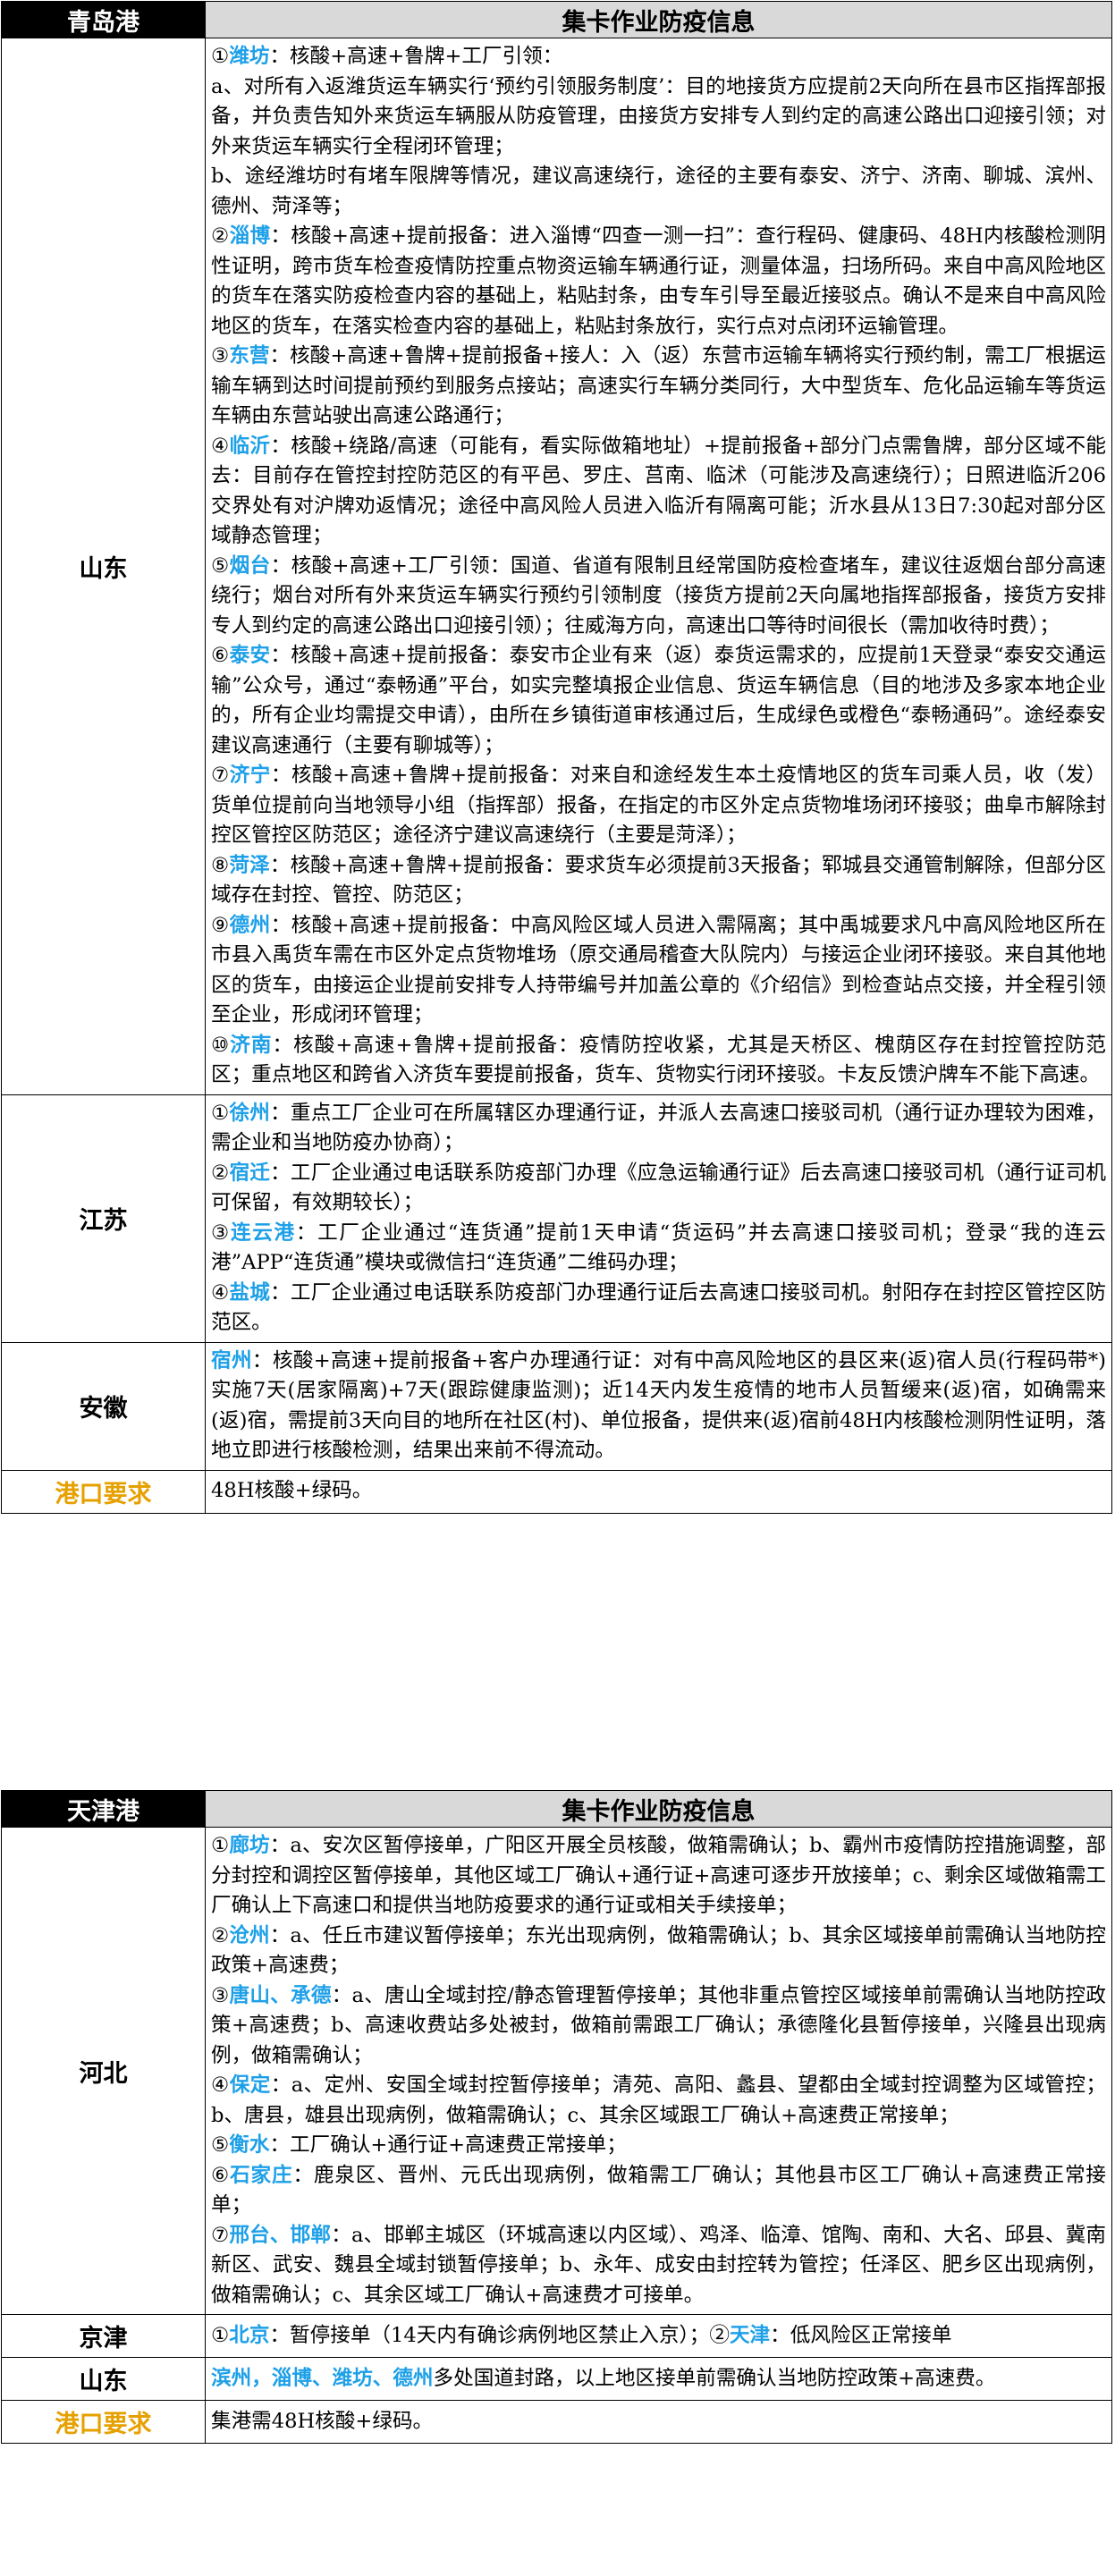  I want to click on list-item: 滨州，淄博、潍坊、德州多处国道封路，以上地区接单前需确认当地防控政策+高速费。, so click(658, 2379).